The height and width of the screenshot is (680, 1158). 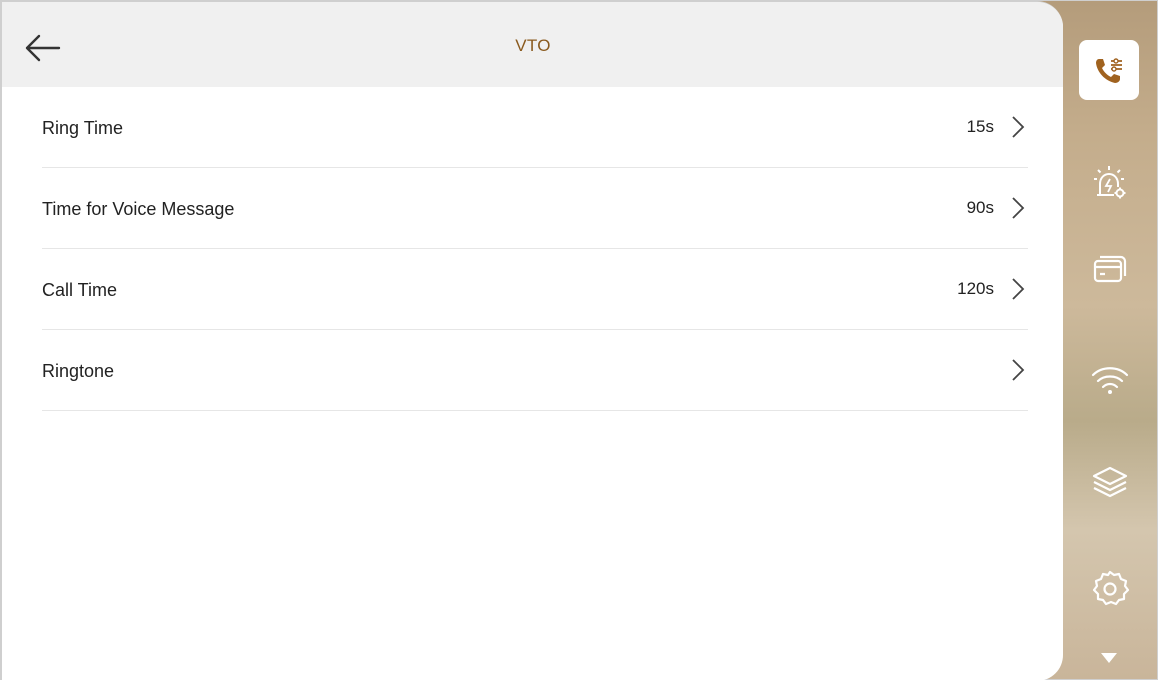 I want to click on setting-value: 90s, so click(x=980, y=207).